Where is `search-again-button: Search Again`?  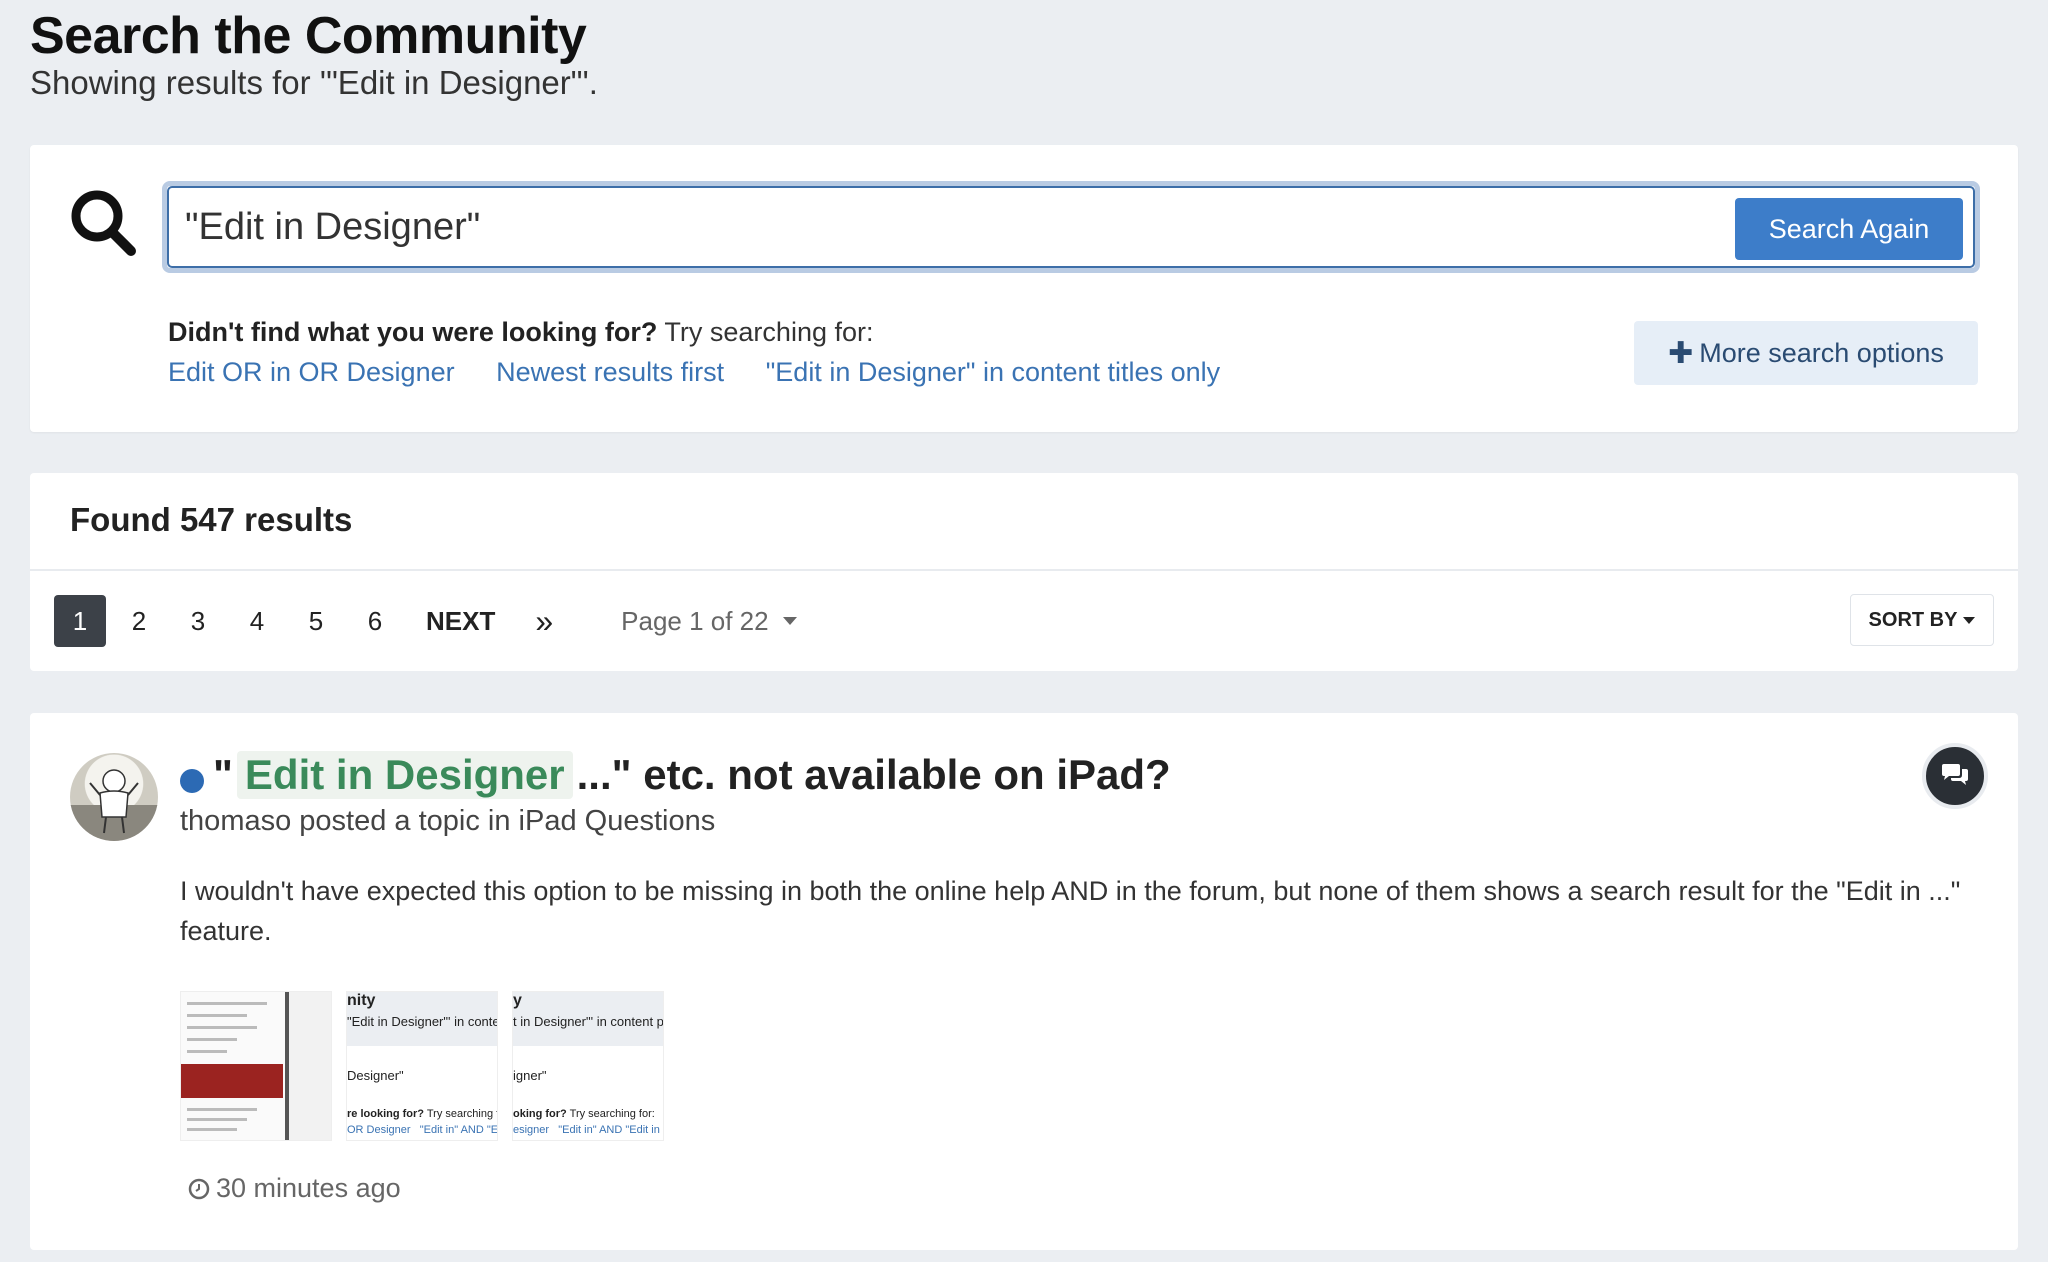 search-again-button: Search Again is located at coordinates (1849, 229).